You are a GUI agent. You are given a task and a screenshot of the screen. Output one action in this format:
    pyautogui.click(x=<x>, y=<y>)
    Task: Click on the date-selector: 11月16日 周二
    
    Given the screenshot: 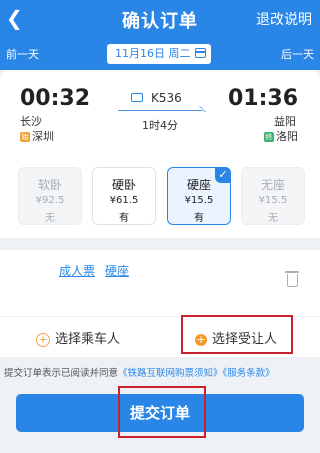 What is the action you would take?
    pyautogui.click(x=159, y=54)
    